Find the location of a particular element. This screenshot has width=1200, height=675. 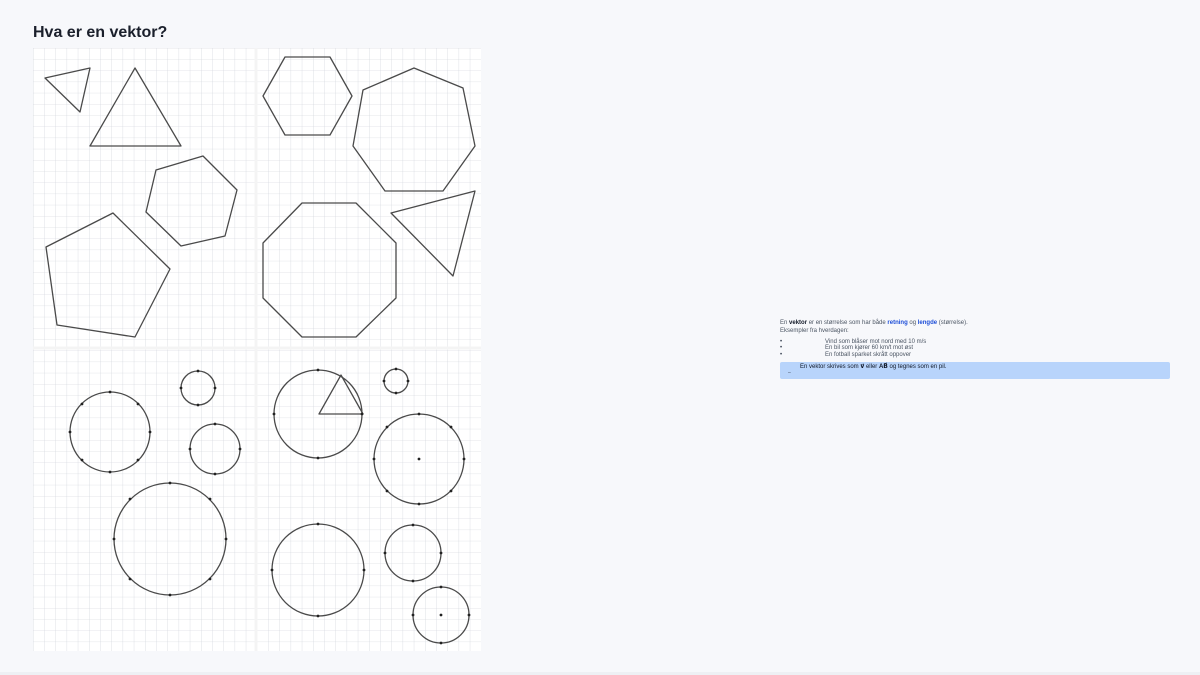

notation-ab: AB⃗ is located at coordinates (883, 366).